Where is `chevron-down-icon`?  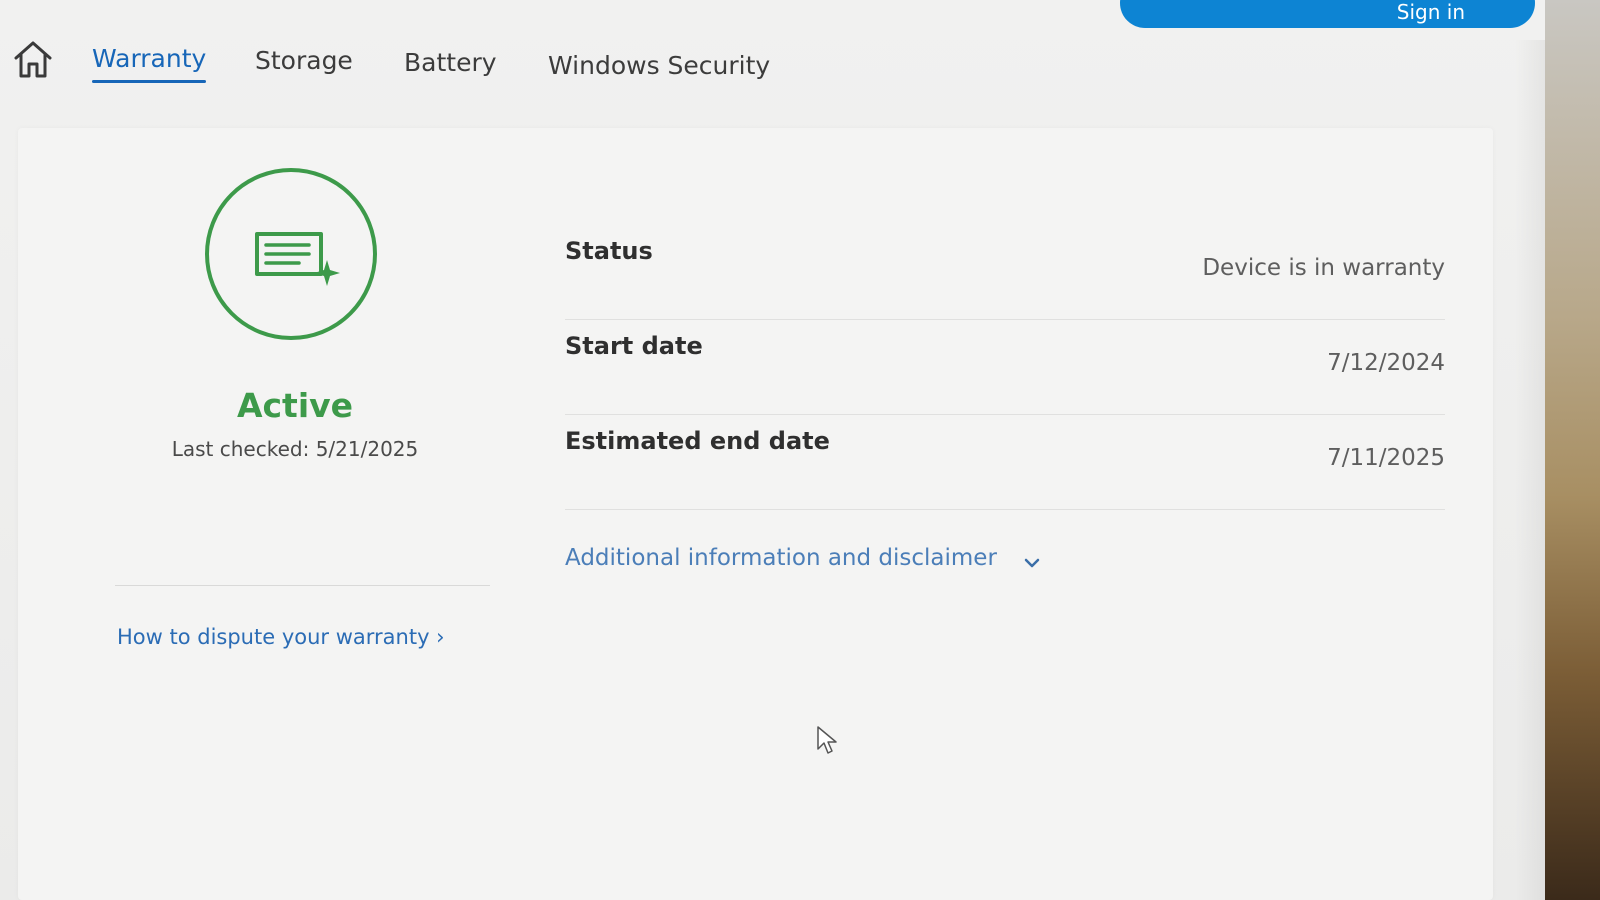
chevron-down-icon is located at coordinates (1032, 559).